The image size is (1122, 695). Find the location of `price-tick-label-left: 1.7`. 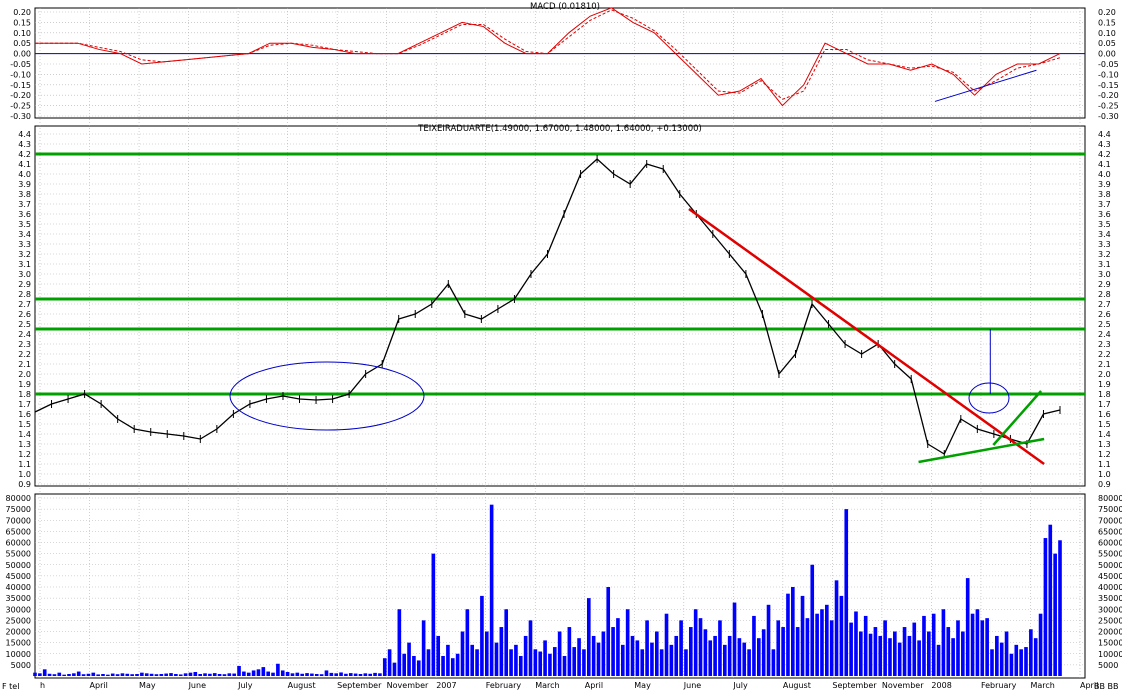

price-tick-label-left: 1.7 is located at coordinates (24, 404).